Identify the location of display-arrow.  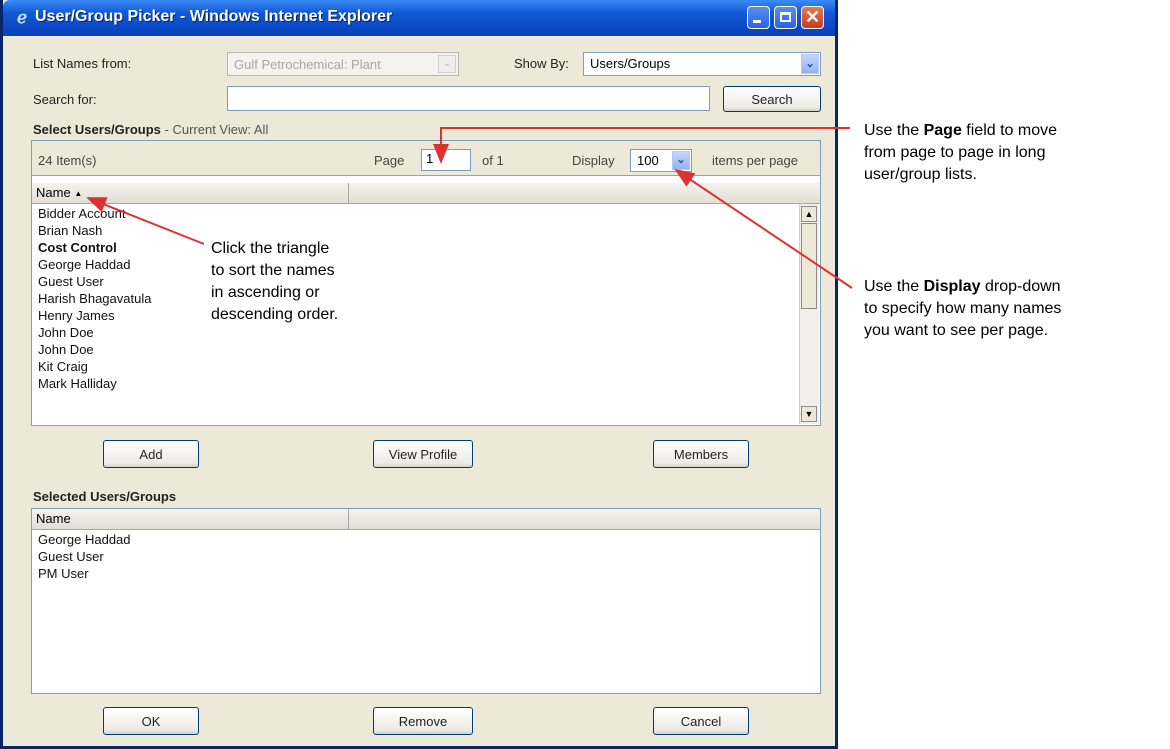
(763, 228).